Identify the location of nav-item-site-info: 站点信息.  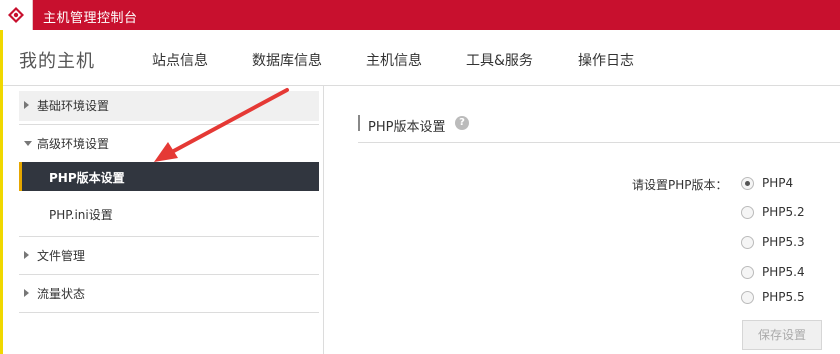
(180, 60).